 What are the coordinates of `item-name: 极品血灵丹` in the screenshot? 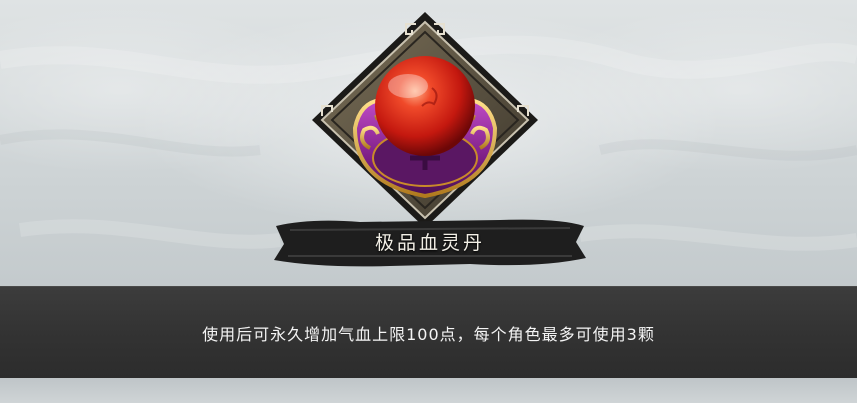 It's located at (429, 243).